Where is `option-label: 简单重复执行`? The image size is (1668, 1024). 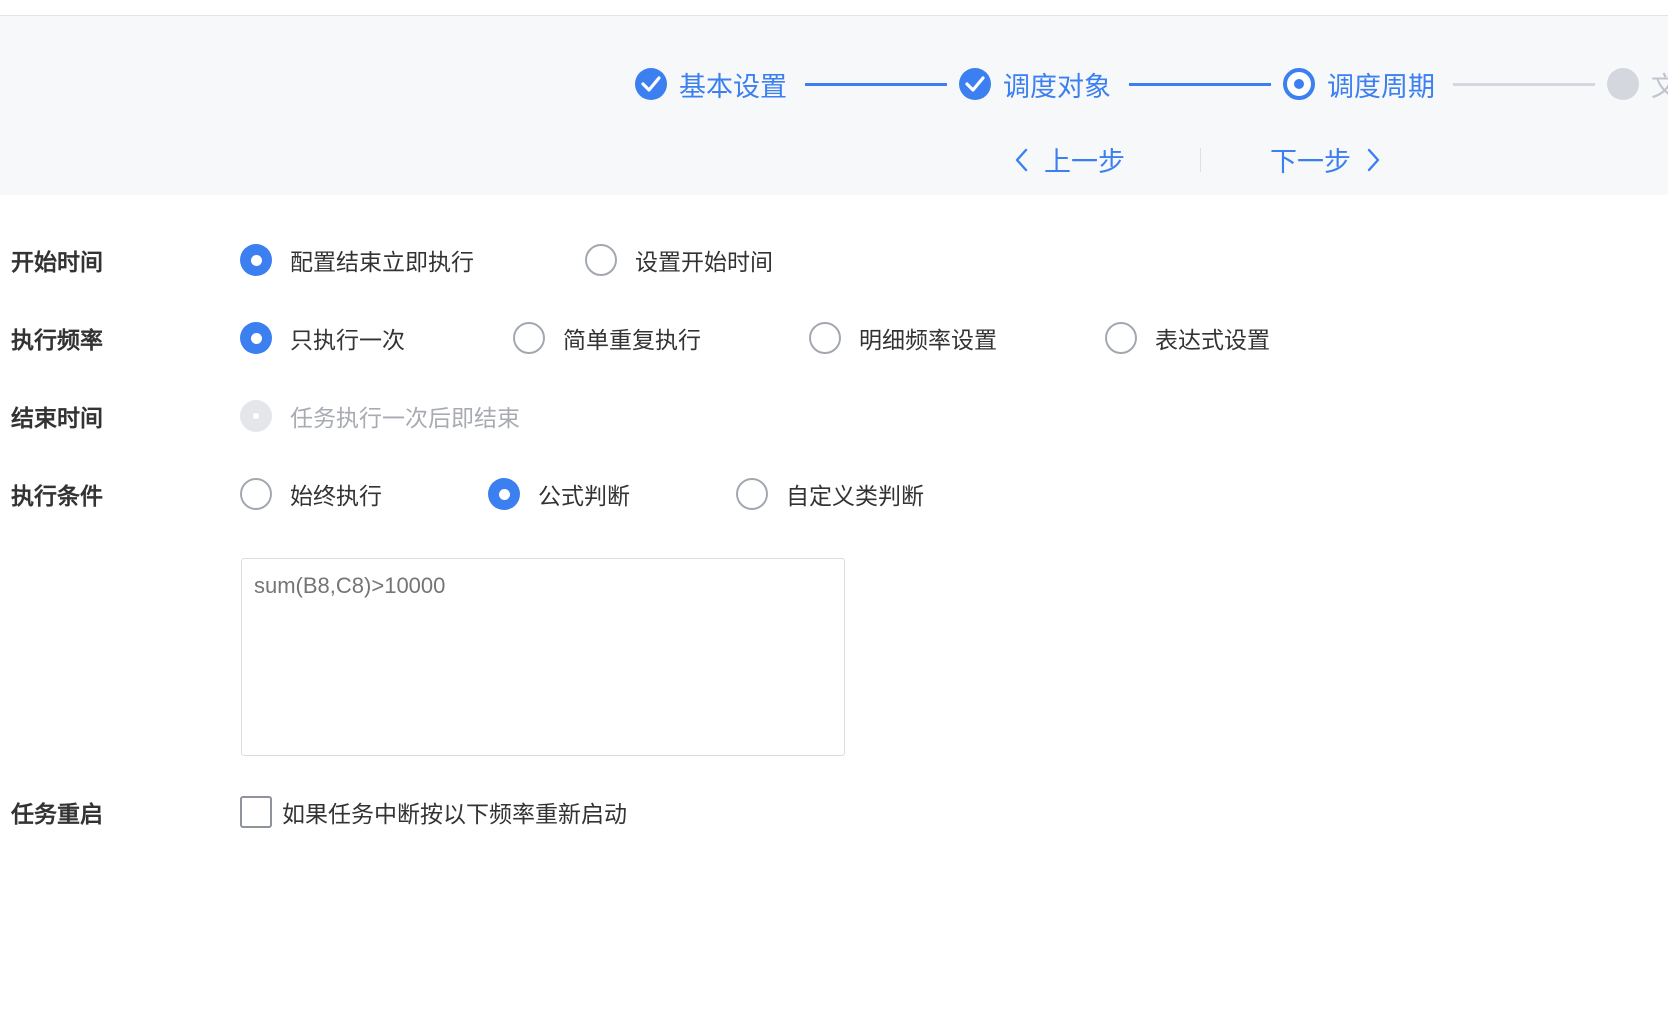
option-label: 简单重复执行 is located at coordinates (632, 341).